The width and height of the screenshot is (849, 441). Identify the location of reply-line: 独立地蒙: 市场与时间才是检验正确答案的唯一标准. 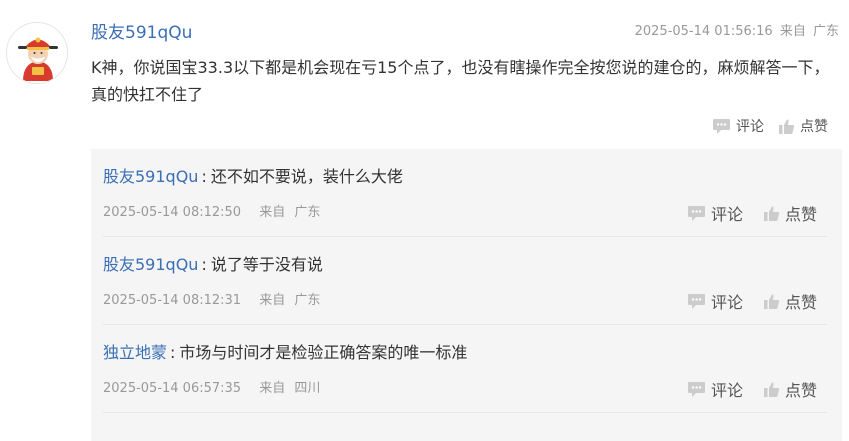
(285, 352).